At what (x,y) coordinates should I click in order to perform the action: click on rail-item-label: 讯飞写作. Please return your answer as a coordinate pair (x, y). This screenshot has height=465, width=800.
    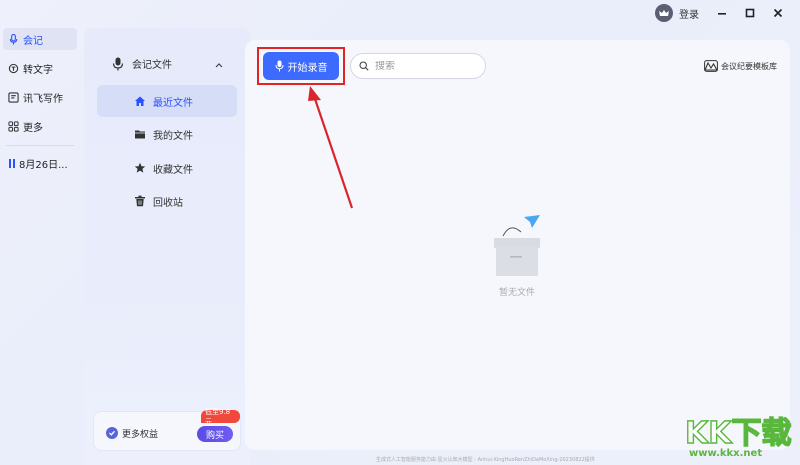
    Looking at the image, I should click on (43, 99).